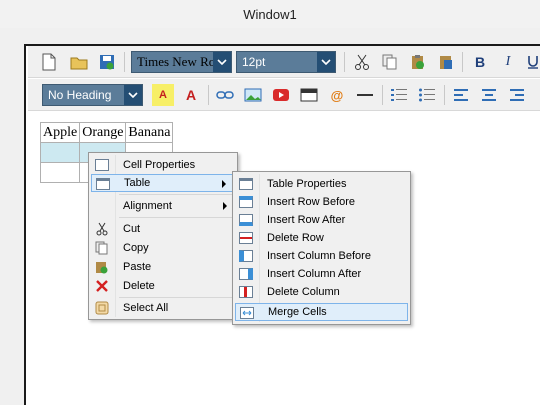 The width and height of the screenshot is (540, 405). I want to click on menu-item-delete: Delete, so click(163, 286).